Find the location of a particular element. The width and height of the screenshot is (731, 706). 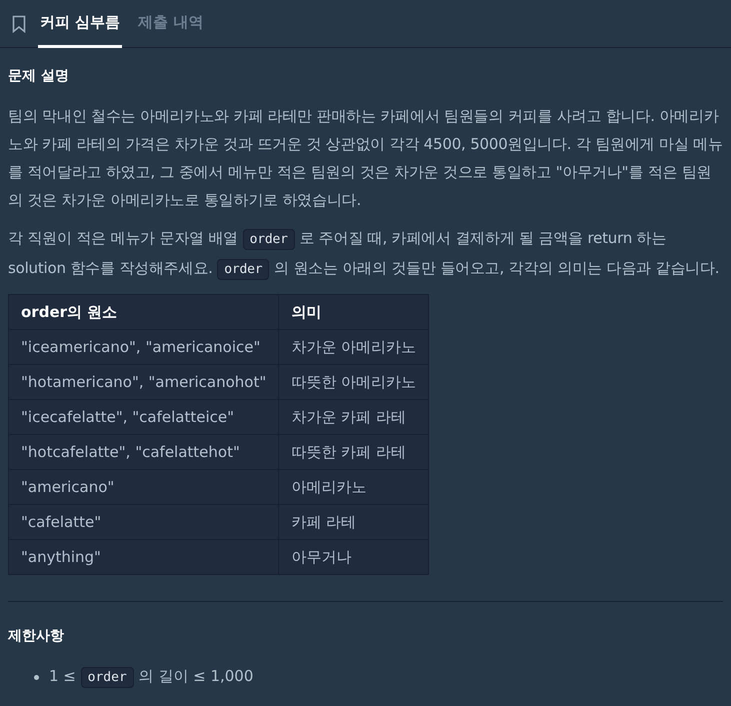

paragraph: 팀의 막내인 철수는 아메리카노와 카페 라테만 판매하는 카페에서 팀원들의 커피를 사려고 합니다. 아메리카노와 카페 라테의 가격은 차가운 것과 뜨거운 것 상관없이 각각 4500, 5000원입니다. 각 팀원에게 마실 메뉴를 적어달라고 하였고, 그 중에서 메뉴만 적은 팀원의 것은 차가운 것으로 통일하고 "아무거나"를 적은 팀원의 것은 차가운 아메리카노로 통일하기로 하였습니다. is located at coordinates (365, 158).